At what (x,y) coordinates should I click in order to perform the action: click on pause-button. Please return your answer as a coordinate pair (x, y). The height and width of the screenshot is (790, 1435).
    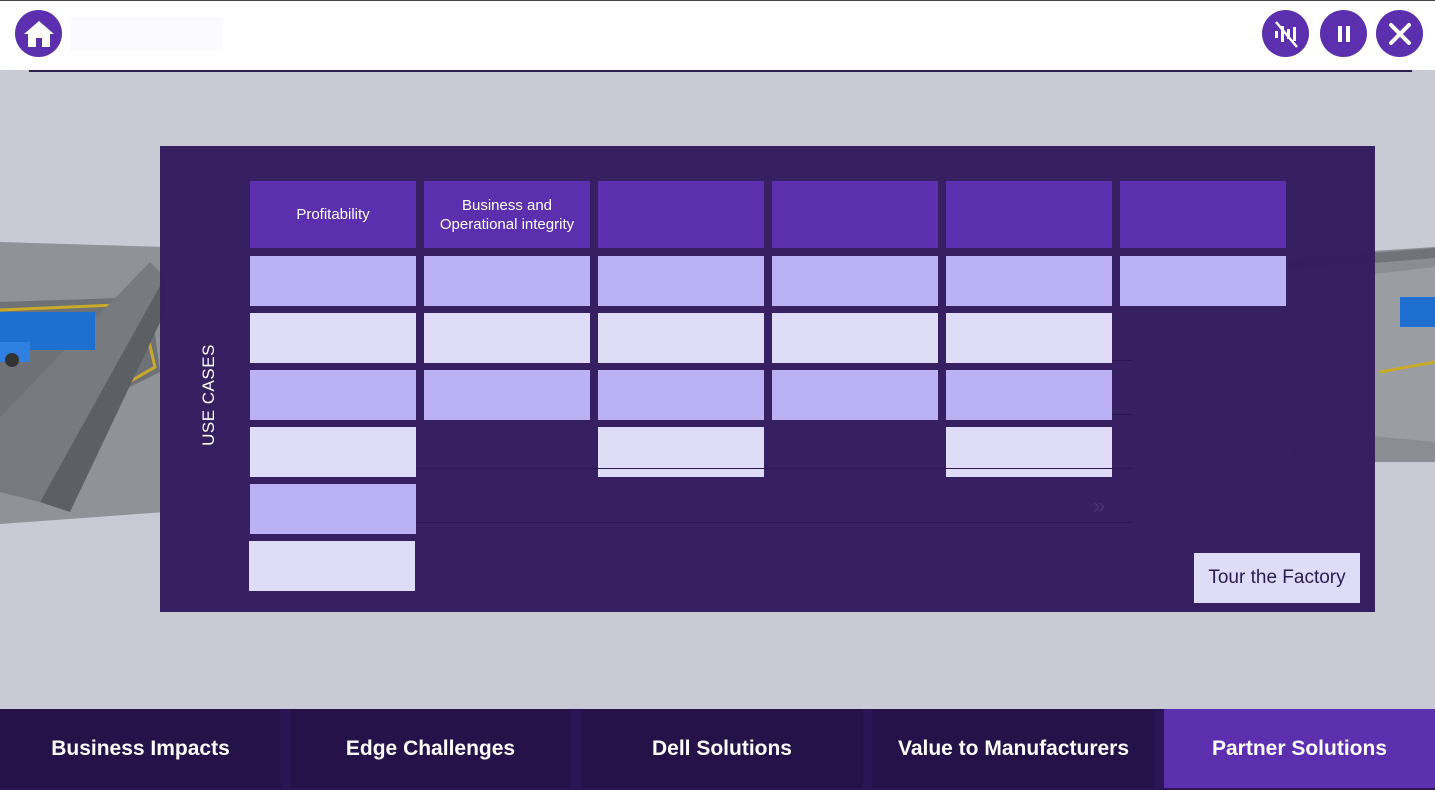
    Looking at the image, I should click on (1343, 33).